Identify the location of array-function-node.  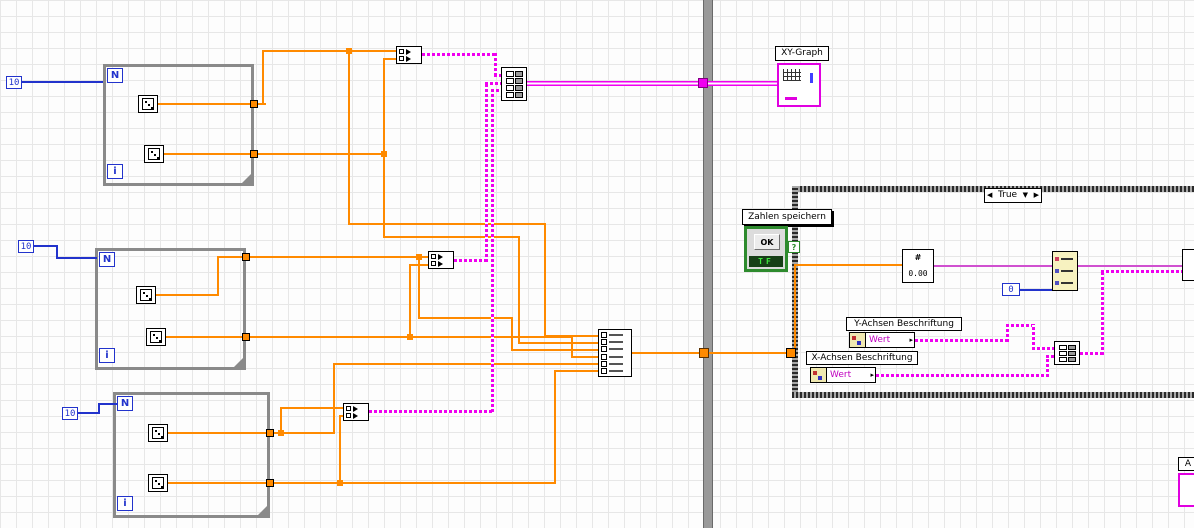
(1065, 271).